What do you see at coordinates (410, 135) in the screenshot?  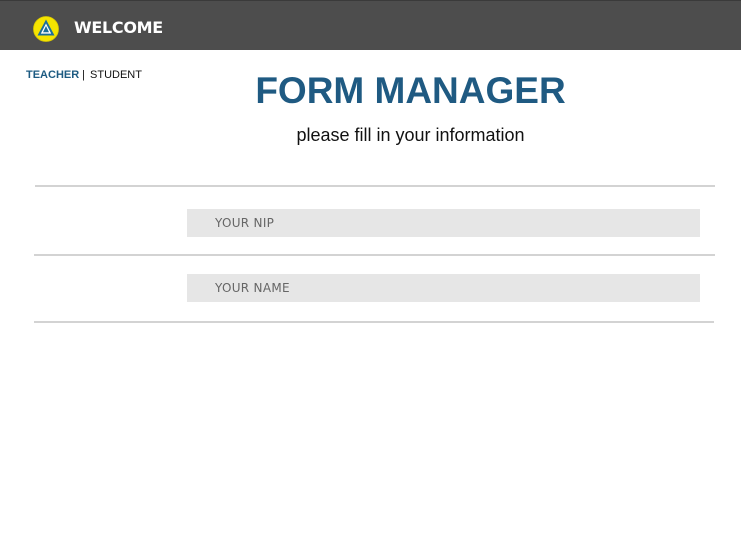 I see `page-subtitle: please fill in your information` at bounding box center [410, 135].